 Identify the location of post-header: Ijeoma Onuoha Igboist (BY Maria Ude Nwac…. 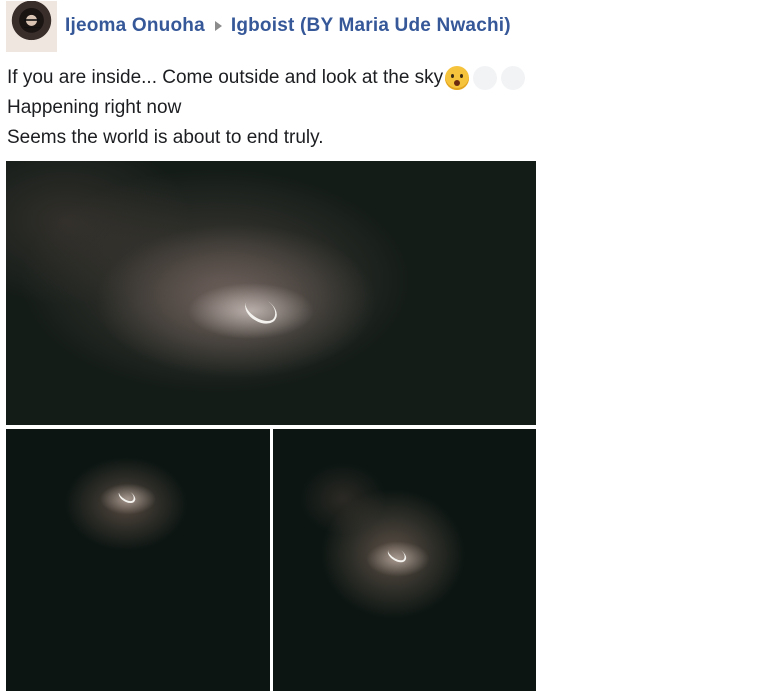
(258, 26).